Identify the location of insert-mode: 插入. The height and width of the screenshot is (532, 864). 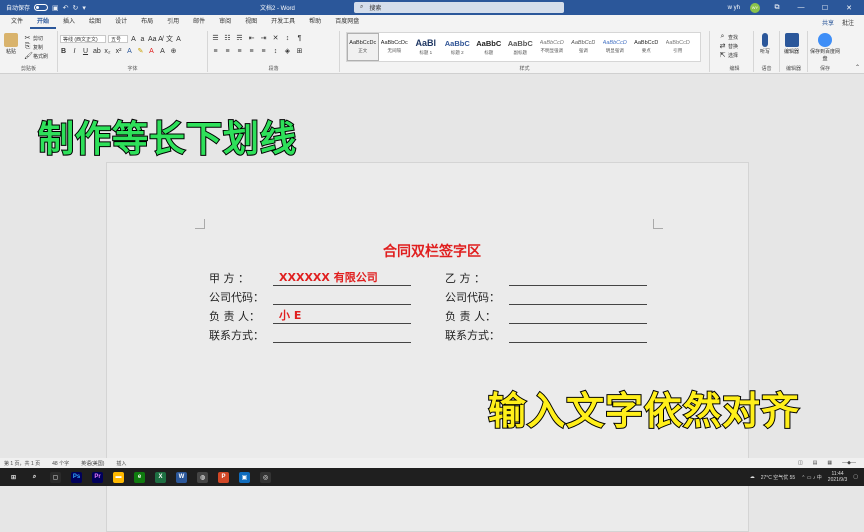
(121, 463).